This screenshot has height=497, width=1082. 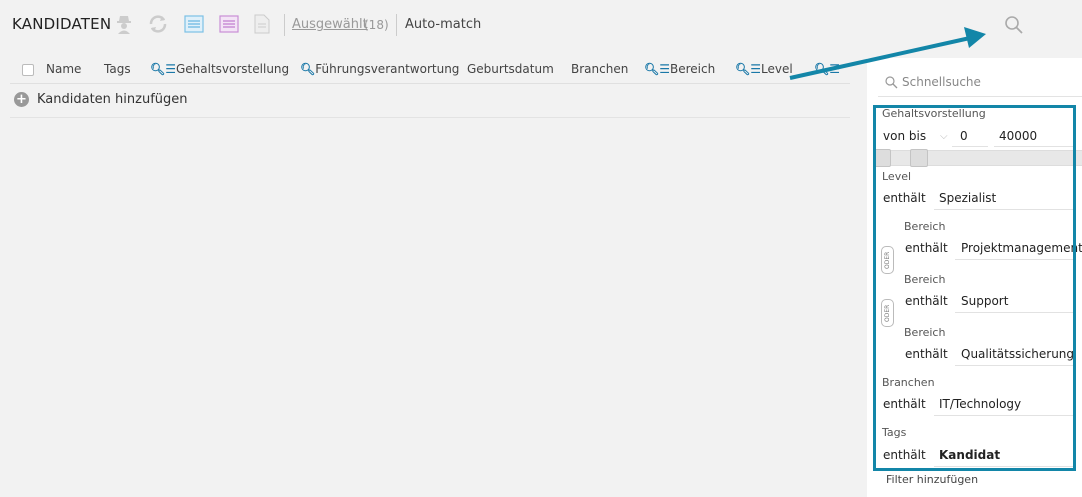 I want to click on annotation-arrow, so click(x=887, y=53).